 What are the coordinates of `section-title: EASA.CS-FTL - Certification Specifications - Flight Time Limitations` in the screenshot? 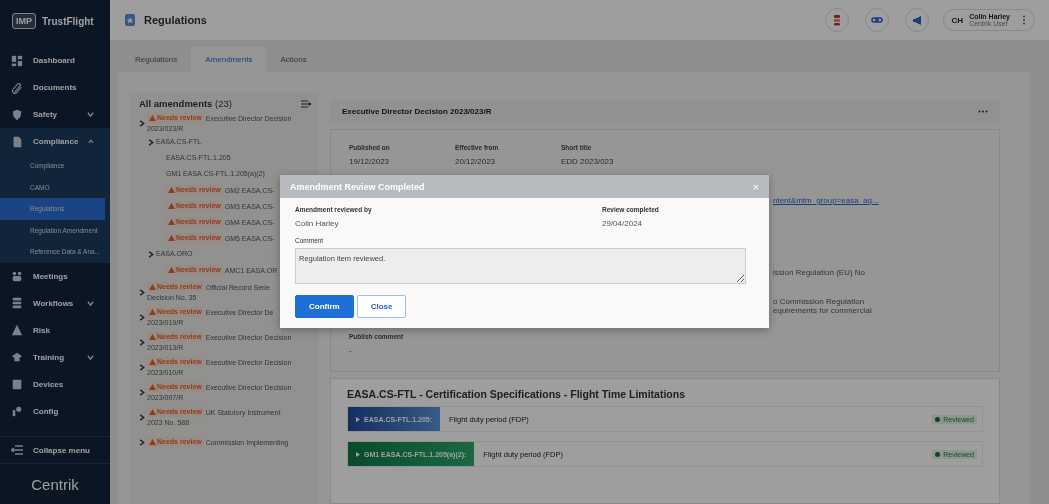 It's located at (516, 394).